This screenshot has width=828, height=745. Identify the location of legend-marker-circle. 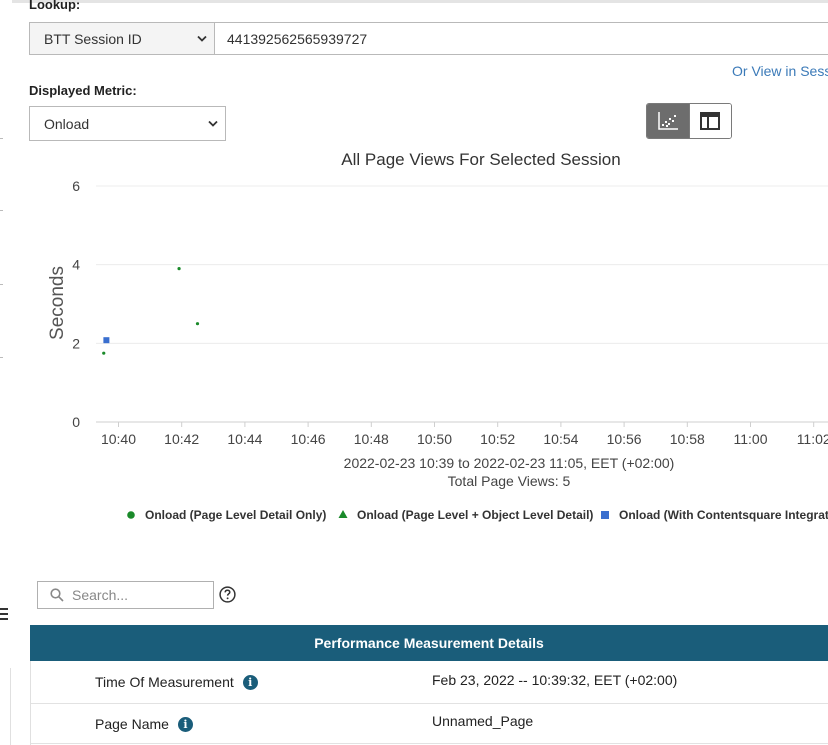
(131, 515).